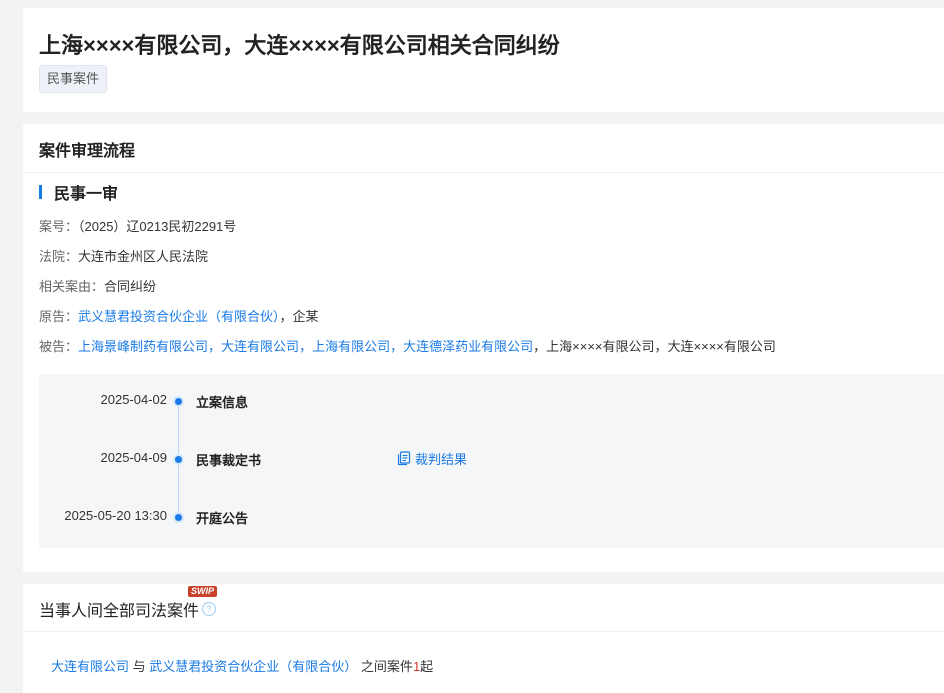  I want to click on timeline-date: 2025-04-09, so click(134, 457).